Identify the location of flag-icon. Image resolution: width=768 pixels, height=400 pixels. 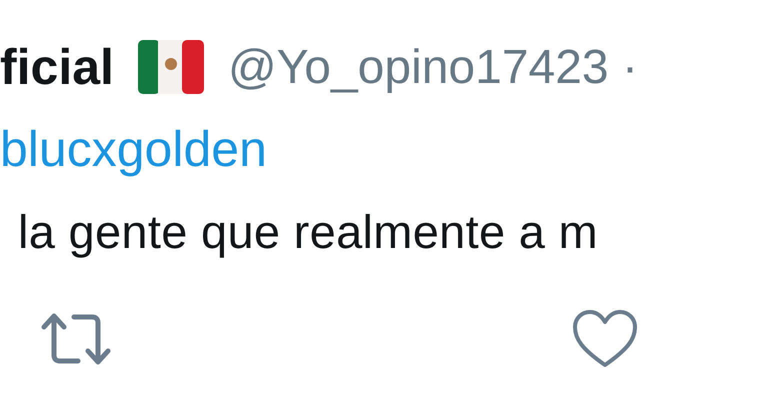
(171, 67).